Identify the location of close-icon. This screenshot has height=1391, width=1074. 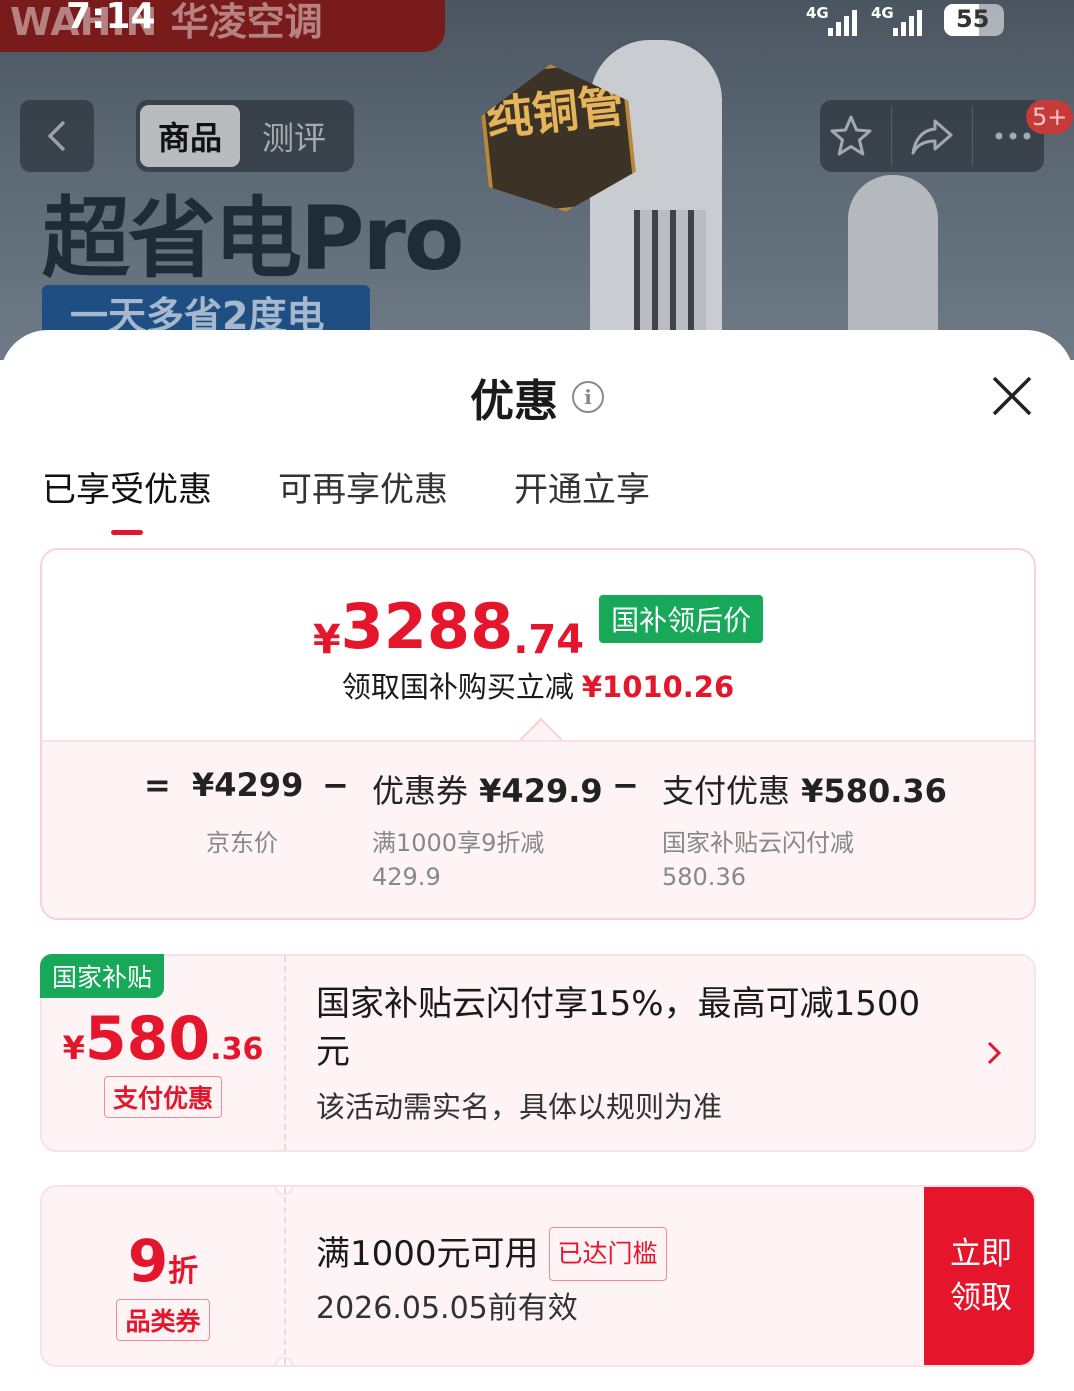
(1012, 396).